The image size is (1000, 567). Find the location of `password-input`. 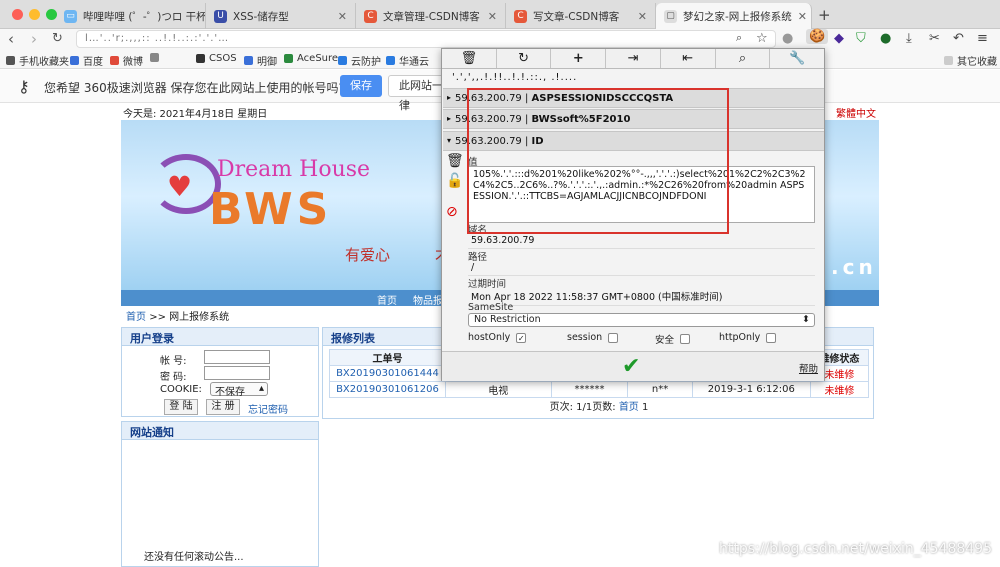

password-input is located at coordinates (237, 373).